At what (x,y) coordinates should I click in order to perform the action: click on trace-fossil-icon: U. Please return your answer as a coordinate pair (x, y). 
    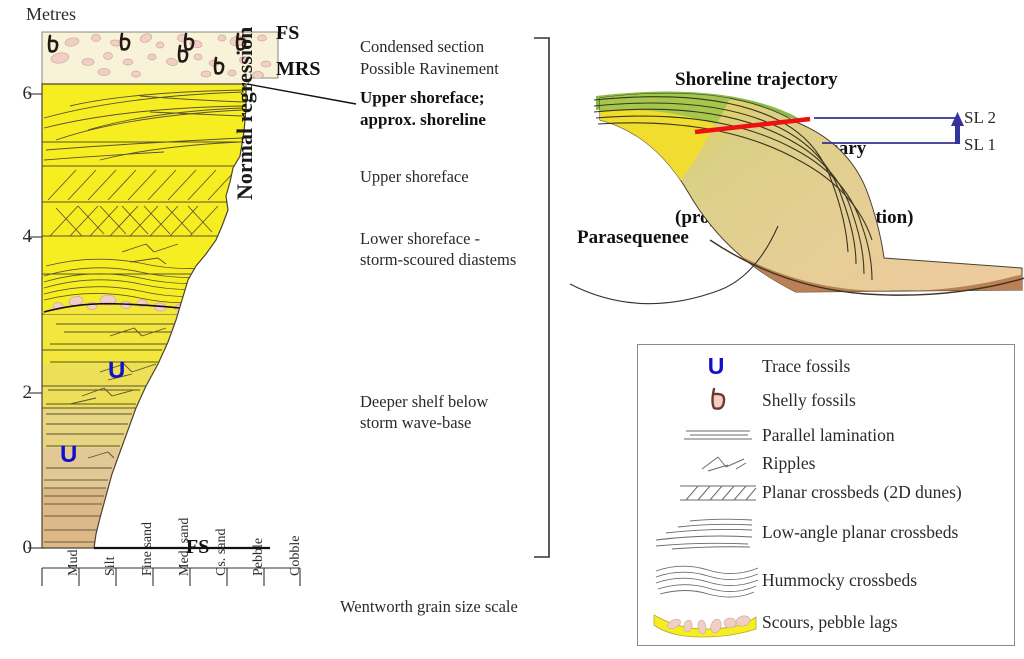
    Looking at the image, I should click on (716, 366).